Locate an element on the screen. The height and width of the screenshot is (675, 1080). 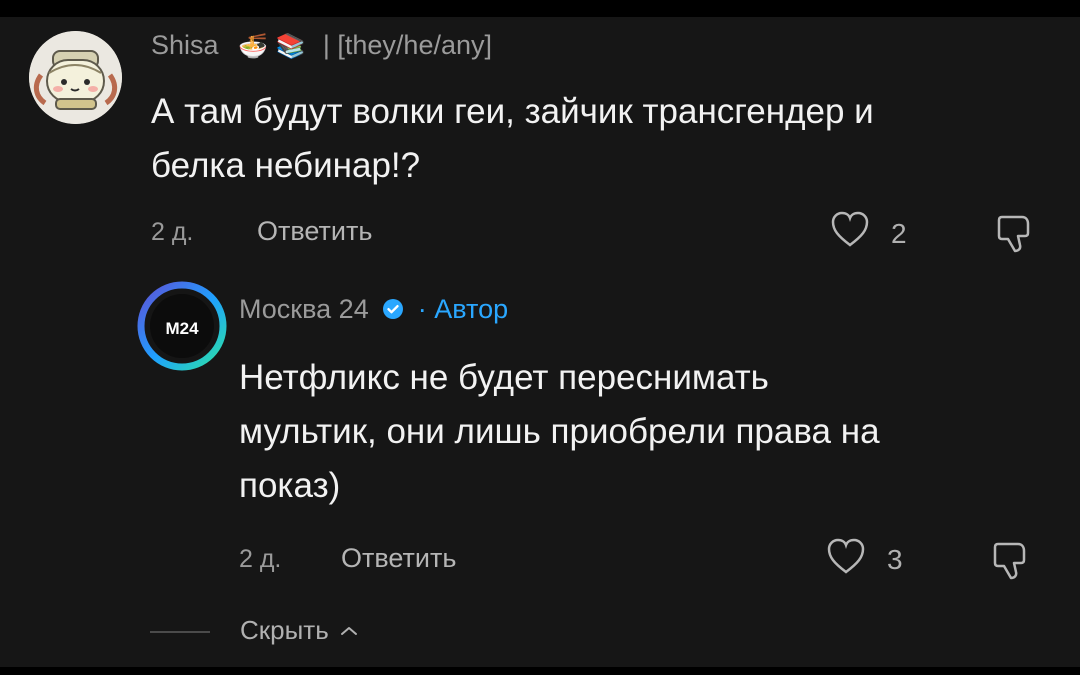
avatar is located at coordinates (75, 77).